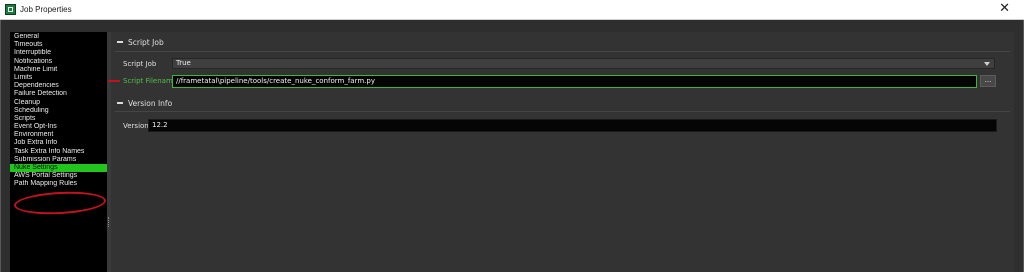  What do you see at coordinates (572, 125) in the screenshot?
I see `version-field: 12.2` at bounding box center [572, 125].